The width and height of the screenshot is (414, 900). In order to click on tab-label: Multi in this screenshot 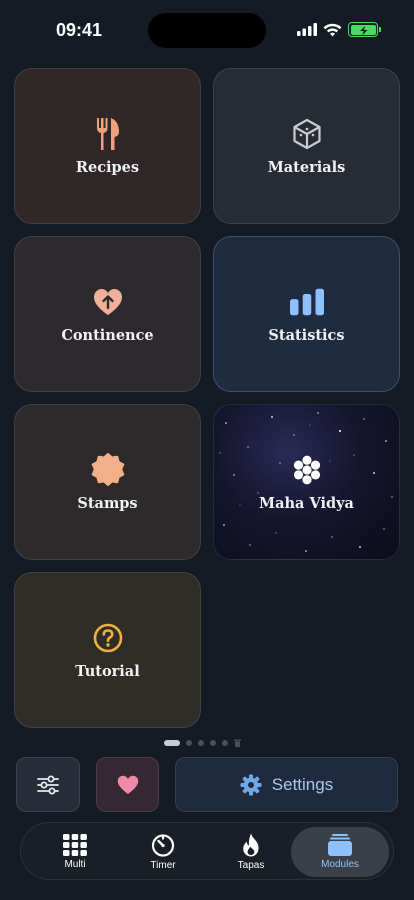, I will do `click(75, 864)`.